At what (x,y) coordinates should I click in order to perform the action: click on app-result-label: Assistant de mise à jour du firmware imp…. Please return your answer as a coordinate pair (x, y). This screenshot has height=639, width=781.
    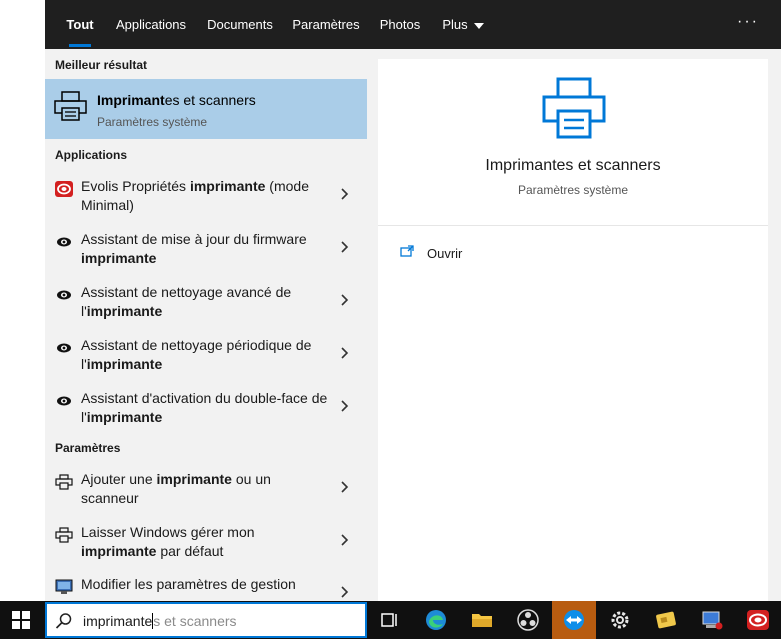
    Looking at the image, I should click on (194, 248).